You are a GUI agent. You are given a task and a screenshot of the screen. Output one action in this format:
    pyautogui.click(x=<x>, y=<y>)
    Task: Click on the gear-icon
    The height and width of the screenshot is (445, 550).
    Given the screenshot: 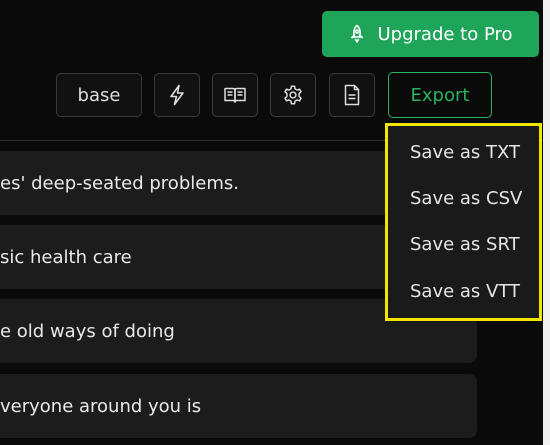 What is the action you would take?
    pyautogui.click(x=293, y=95)
    